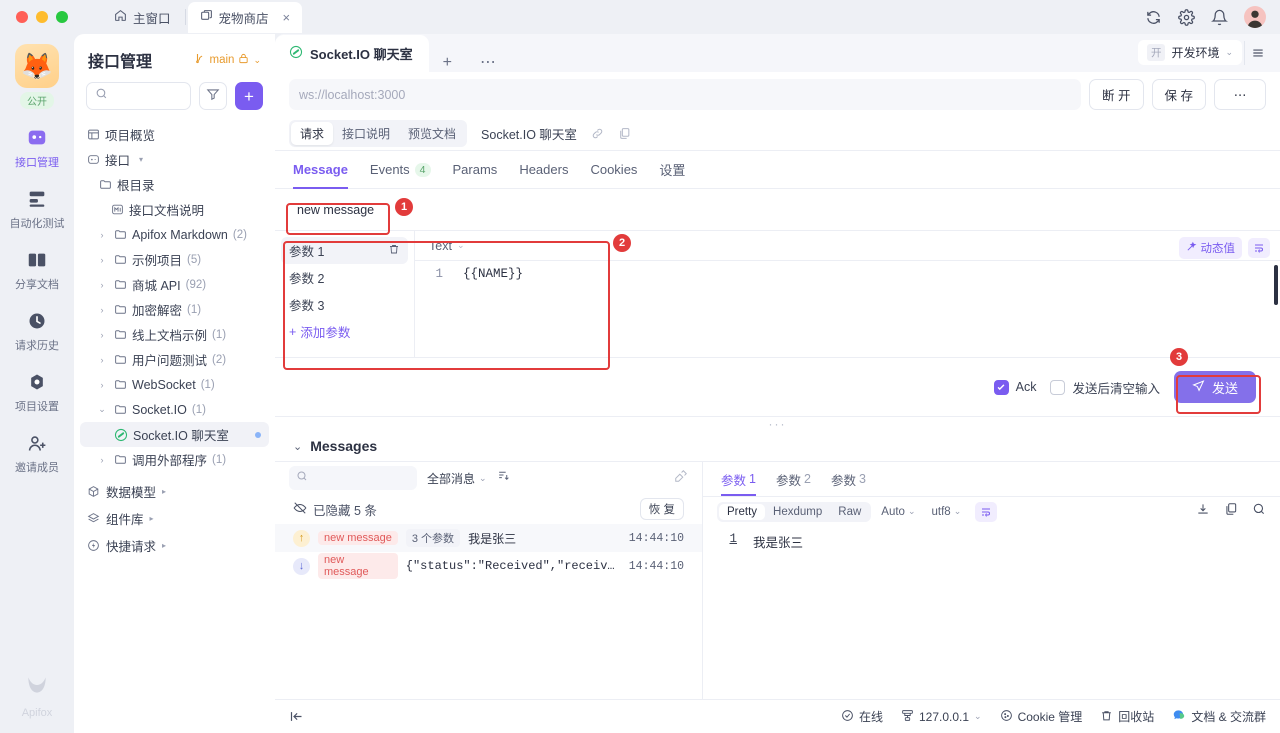 This screenshot has height=733, width=1280. What do you see at coordinates (344, 250) in the screenshot?
I see `param-item-1: 参数 1` at bounding box center [344, 250].